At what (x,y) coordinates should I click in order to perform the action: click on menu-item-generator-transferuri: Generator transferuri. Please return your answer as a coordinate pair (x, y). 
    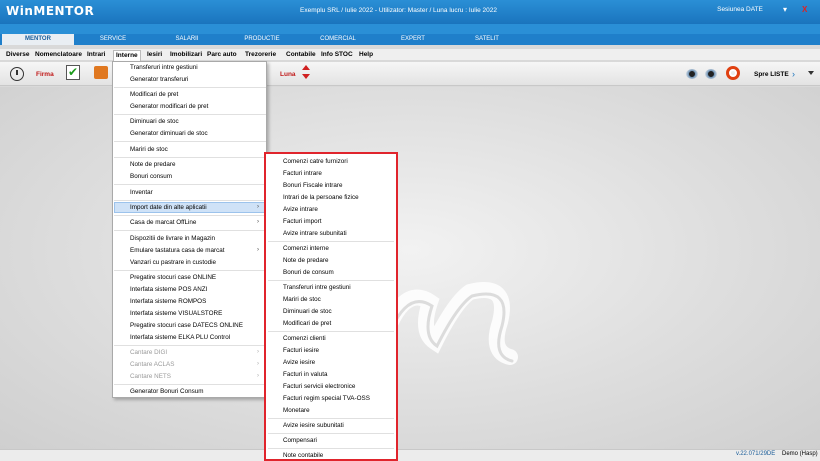
    Looking at the image, I should click on (159, 79).